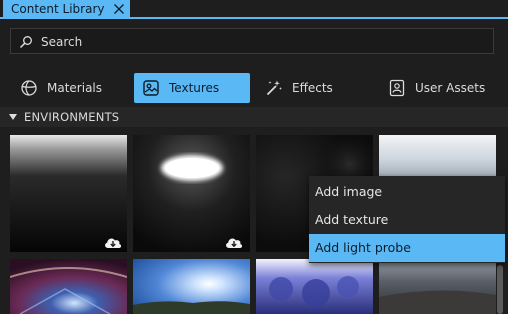  What do you see at coordinates (254, 9) in the screenshot?
I see `panel-tab-strip: Content Library` at bounding box center [254, 9].